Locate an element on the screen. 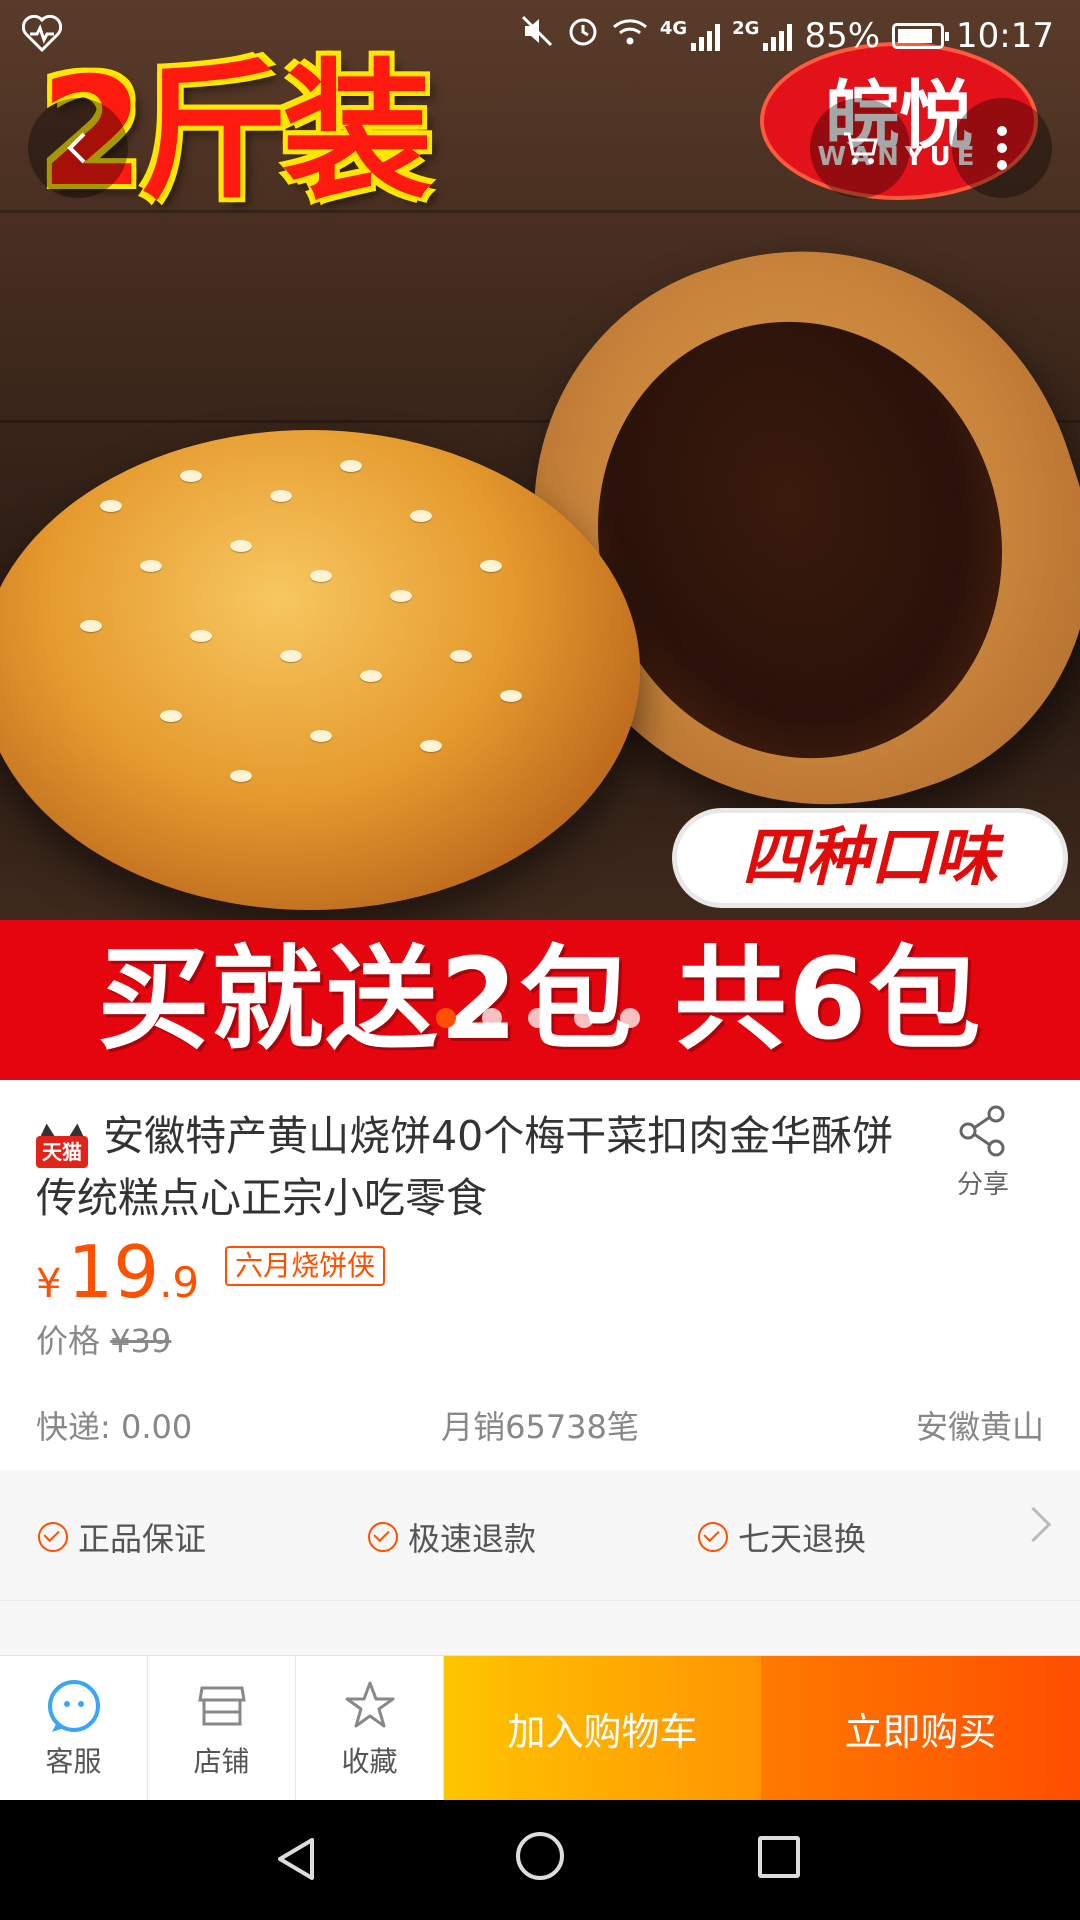 The width and height of the screenshot is (1080, 1920). ship-from-location: 安徽黄山 is located at coordinates (979, 1427).